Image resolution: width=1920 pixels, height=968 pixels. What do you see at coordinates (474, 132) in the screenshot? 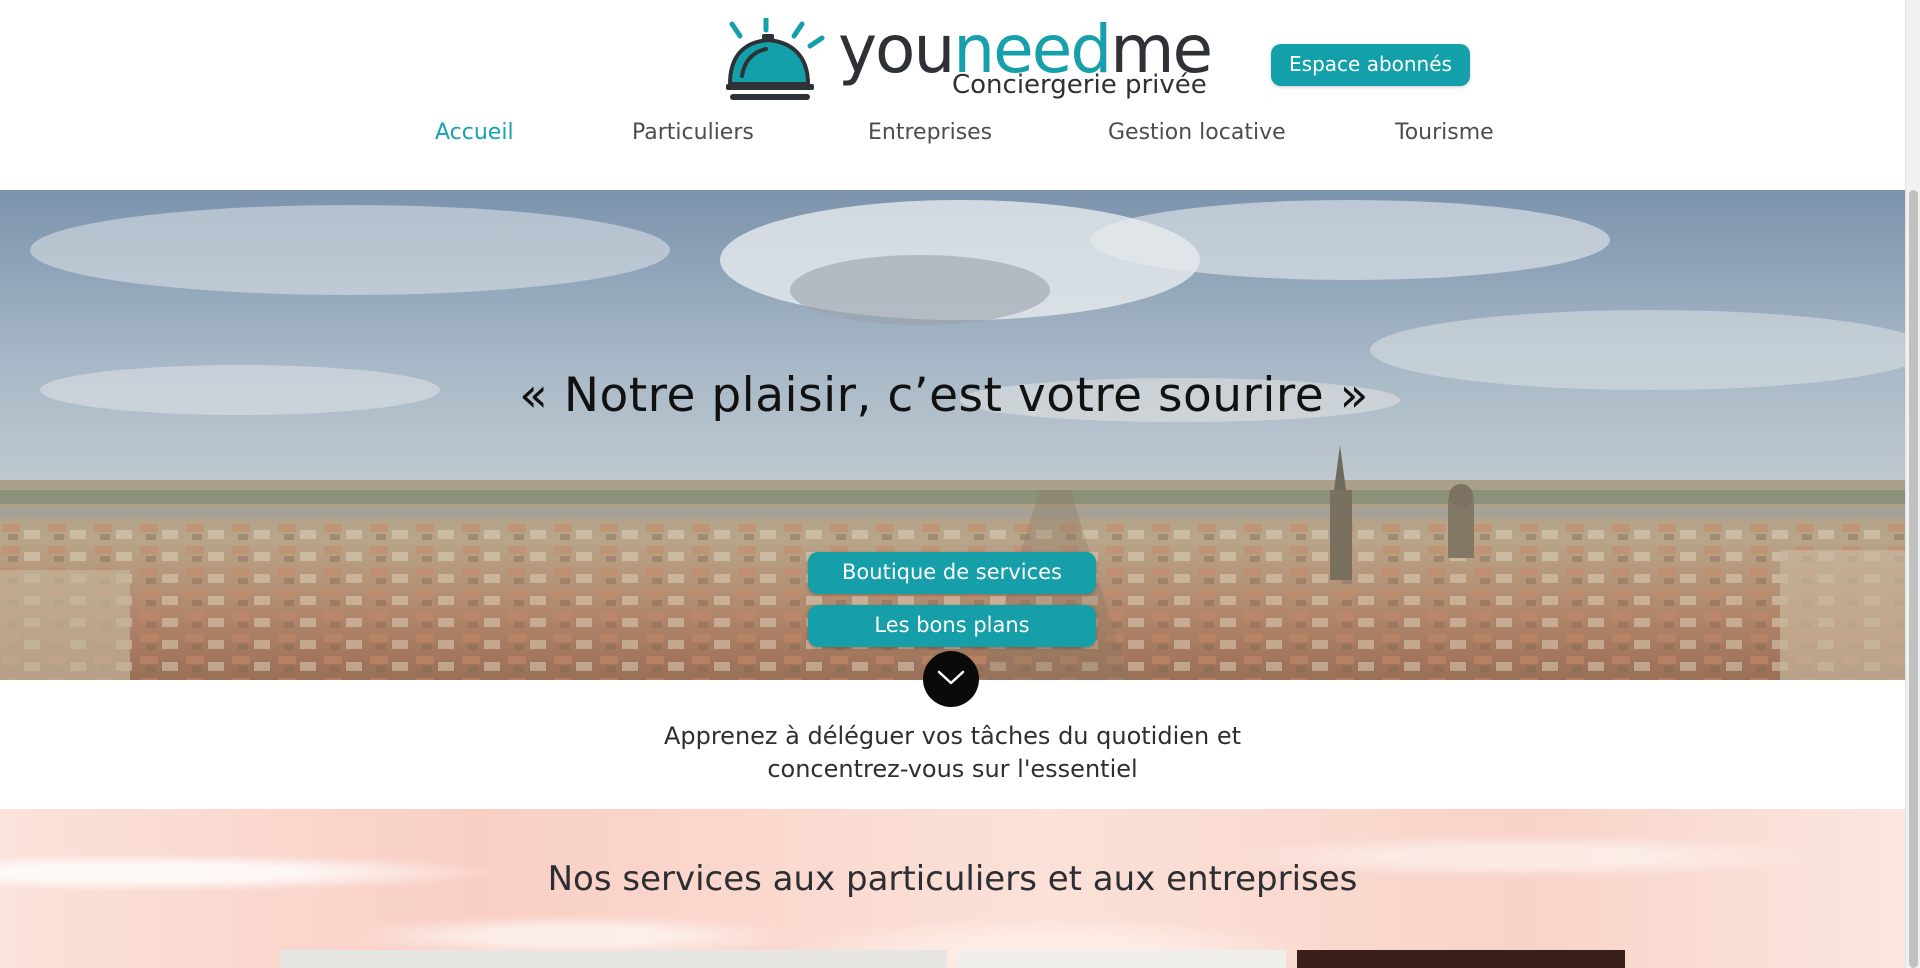
I see `nav-item-accueil: Accueil` at bounding box center [474, 132].